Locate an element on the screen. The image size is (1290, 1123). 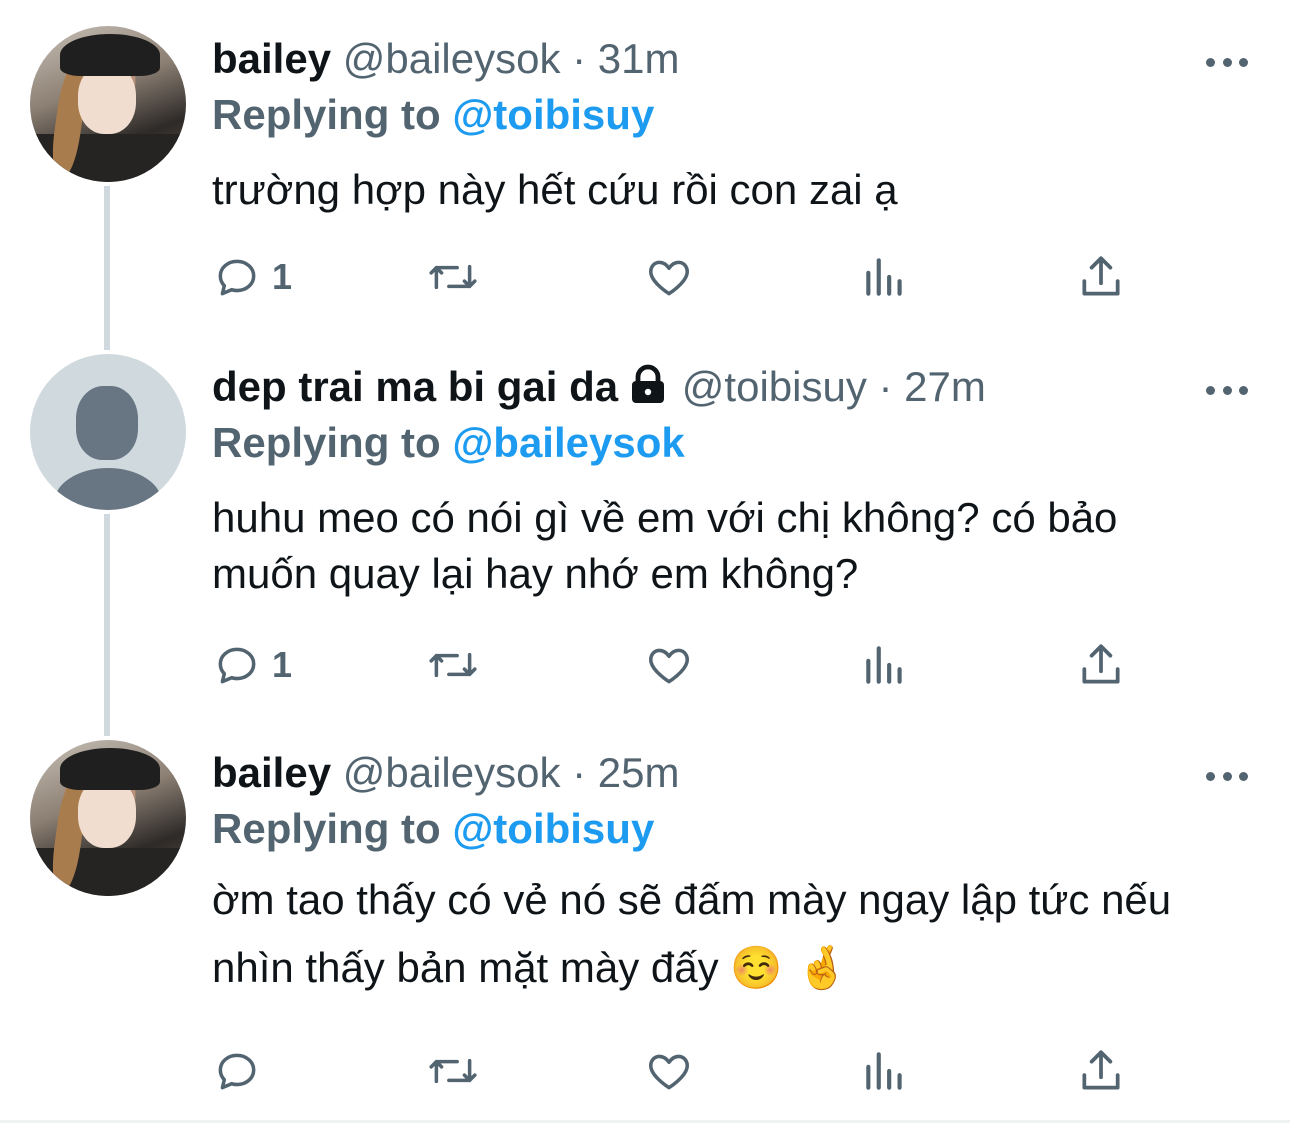
action-bar is located at coordinates (692, 1071).